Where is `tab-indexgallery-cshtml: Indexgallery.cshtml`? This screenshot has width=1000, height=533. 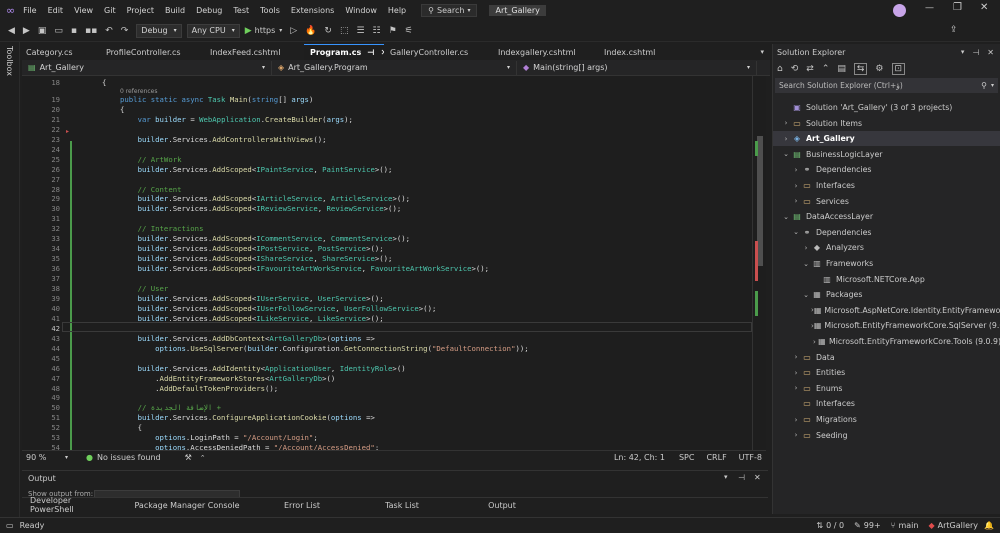
tab-indexgallery-cshtml: Indexgallery.cshtml is located at coordinates (545, 52).